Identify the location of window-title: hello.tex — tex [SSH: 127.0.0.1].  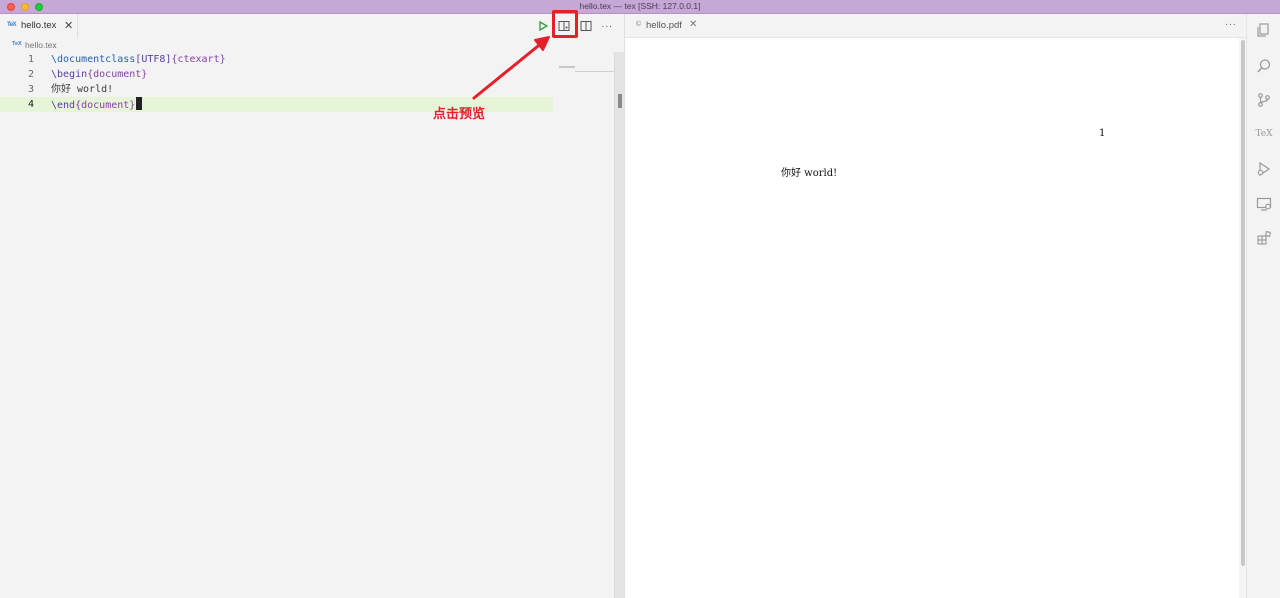
(640, 6).